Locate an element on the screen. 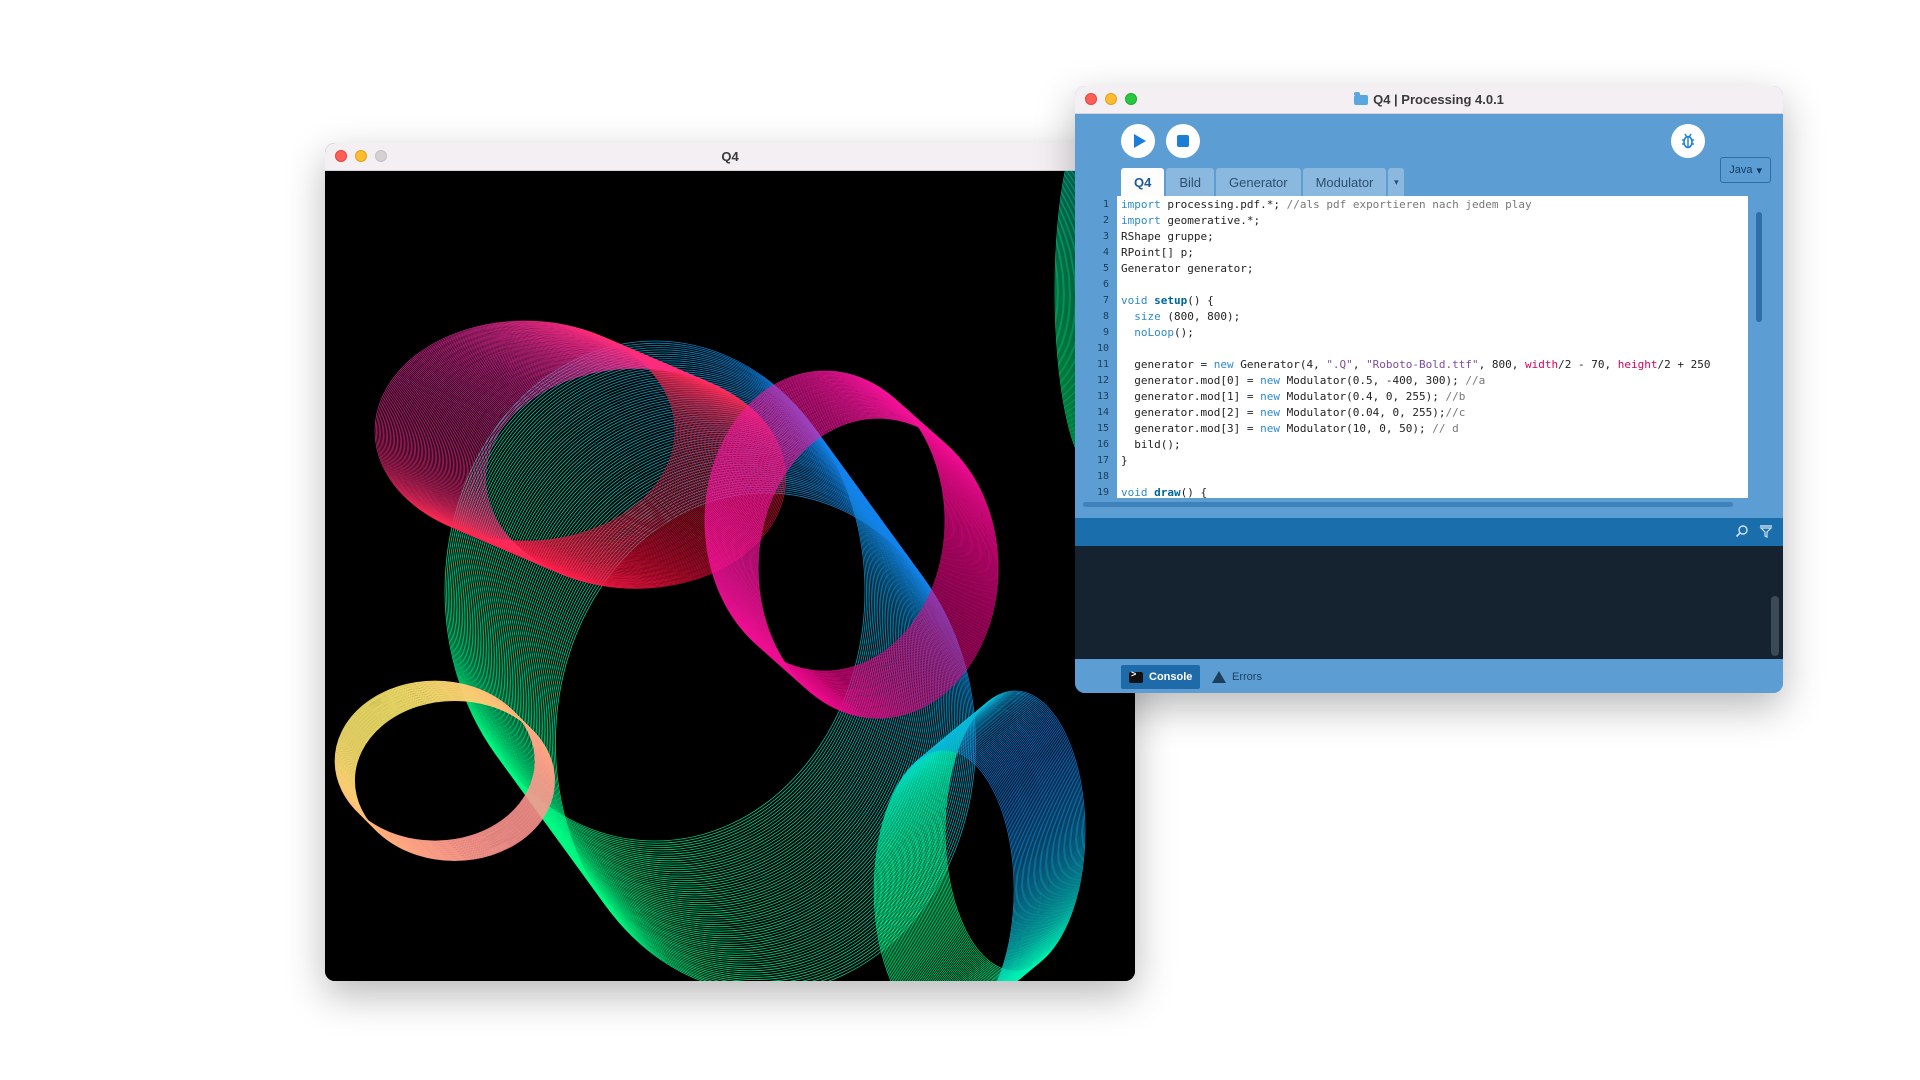 The width and height of the screenshot is (1920, 1080). folder-icon is located at coordinates (1361, 98).